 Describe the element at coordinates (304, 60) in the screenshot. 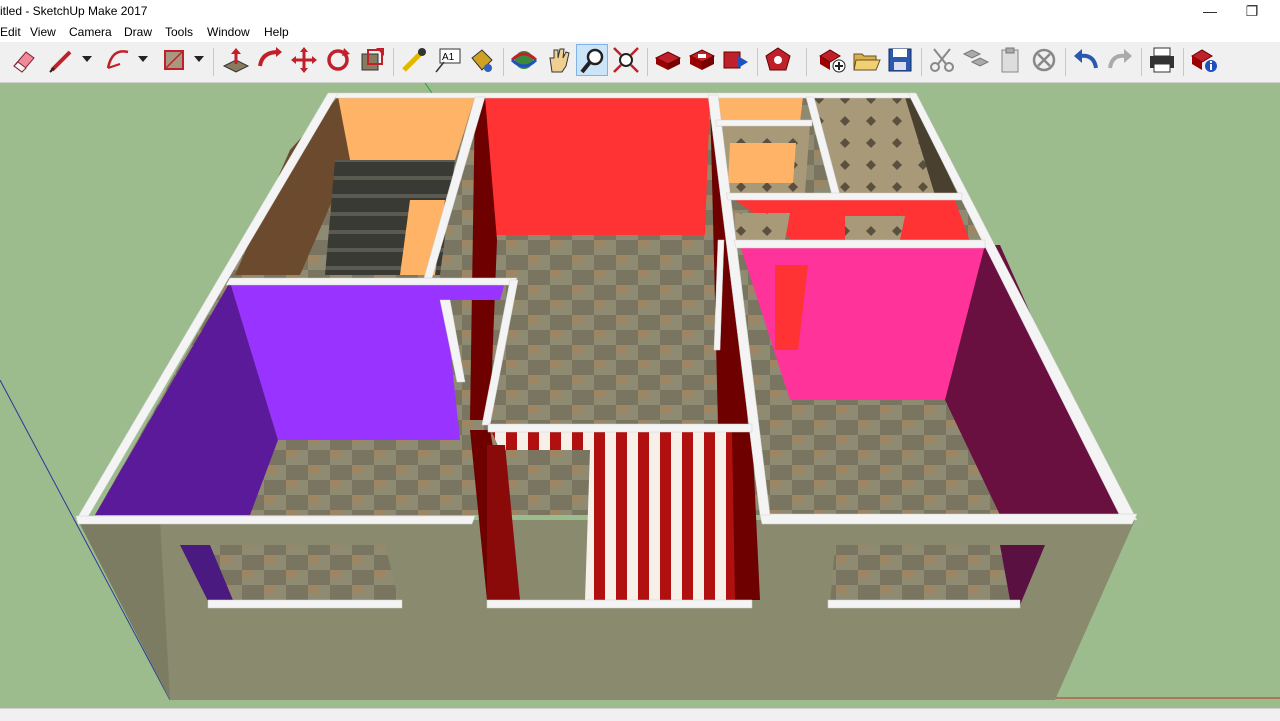

I see `move-icon` at that location.